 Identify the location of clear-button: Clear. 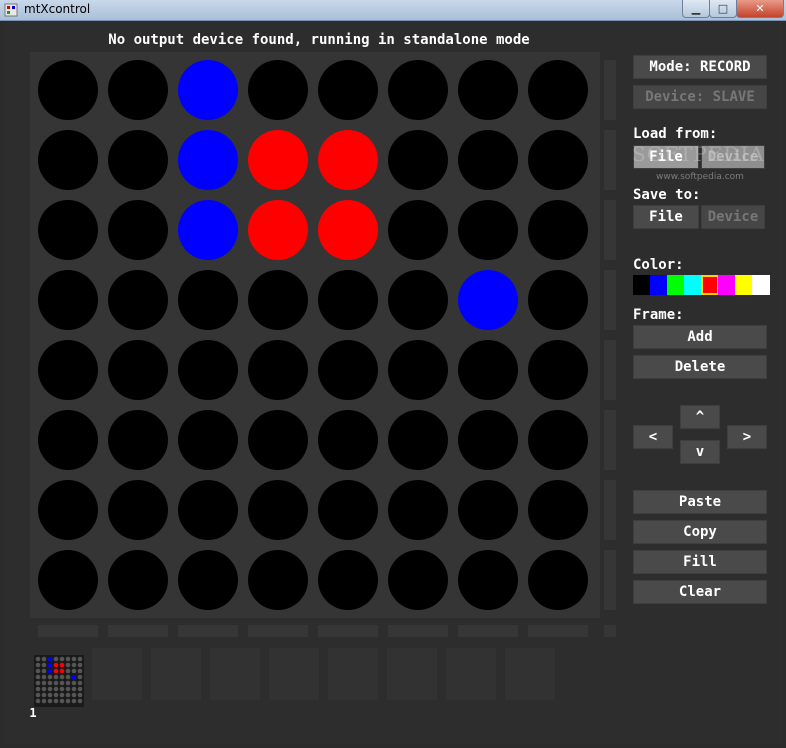
(700, 592).